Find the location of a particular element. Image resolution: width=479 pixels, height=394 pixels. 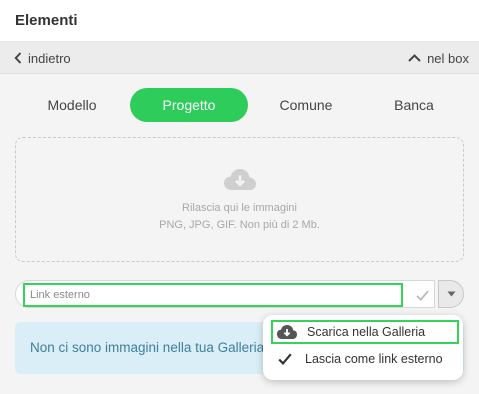

menu-item-keep-external-link: Lascia come link esterno is located at coordinates (365, 359).